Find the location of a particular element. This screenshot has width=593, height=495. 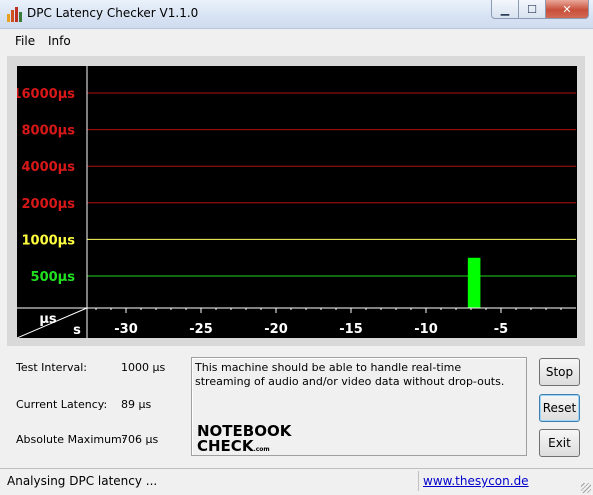

menu-info: Info is located at coordinates (59, 41).